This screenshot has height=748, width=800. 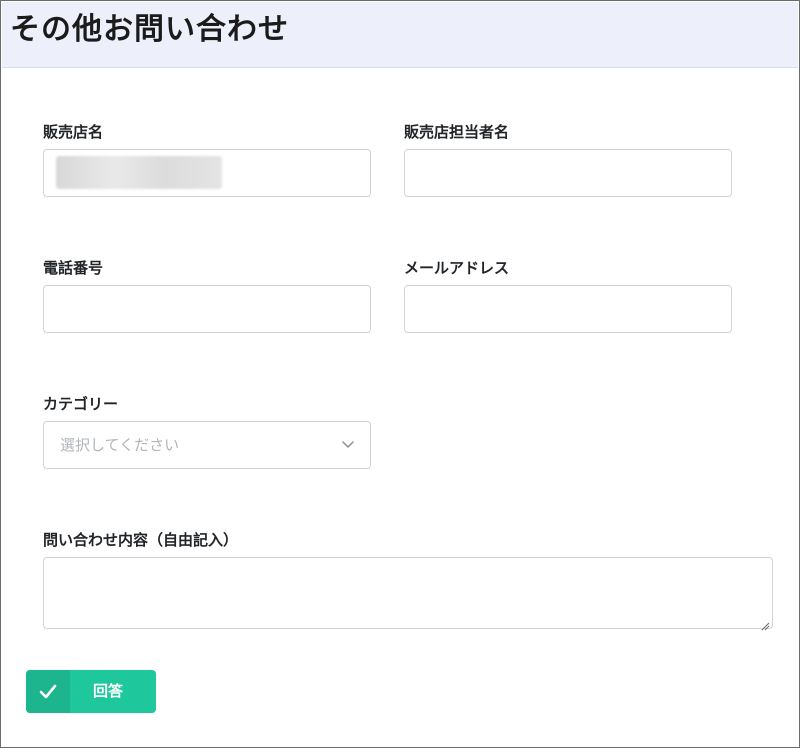 What do you see at coordinates (400, 35) in the screenshot?
I see `page-header: その他お問い合わせ` at bounding box center [400, 35].